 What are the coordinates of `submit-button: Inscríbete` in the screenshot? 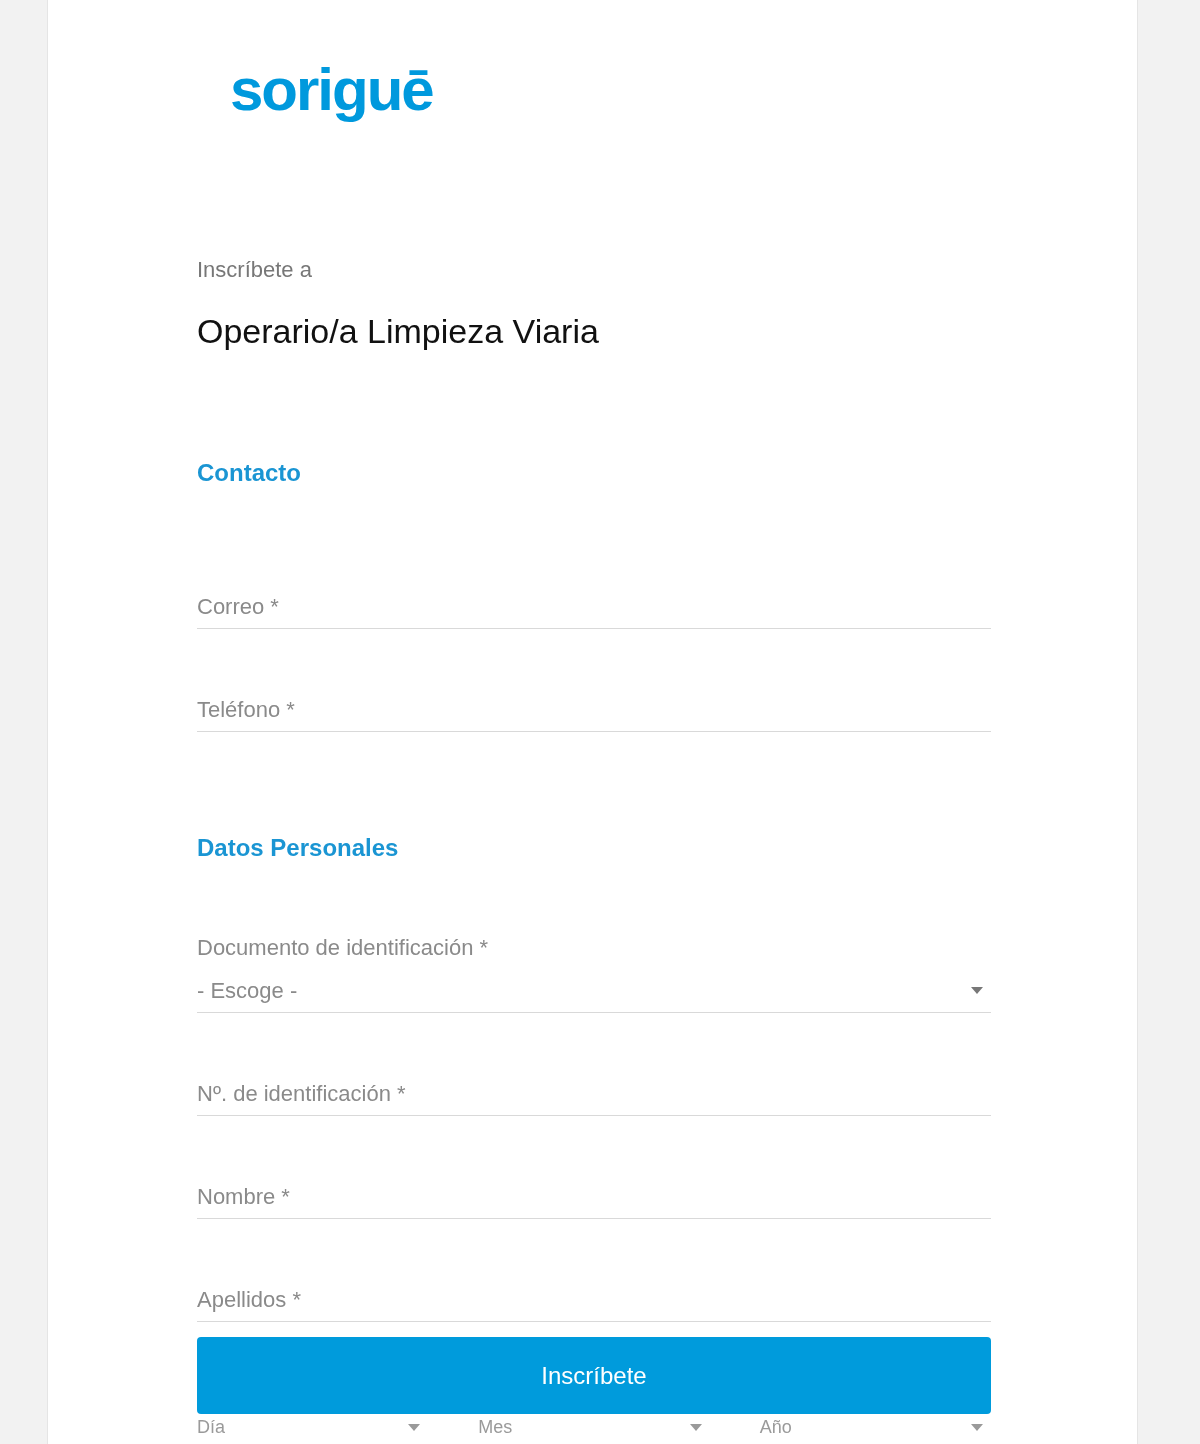 It's located at (594, 1375).